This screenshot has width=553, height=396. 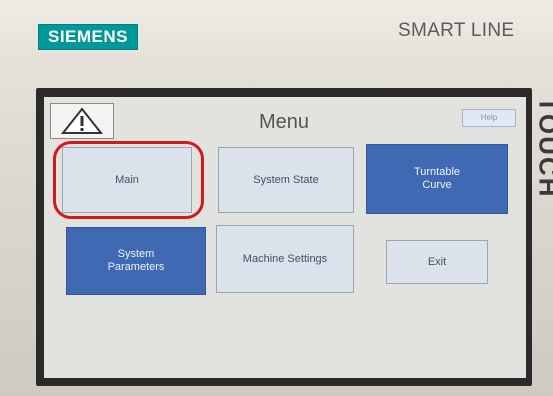 I want to click on turntable-curve-button-label: Turntable Curve, so click(x=437, y=178).